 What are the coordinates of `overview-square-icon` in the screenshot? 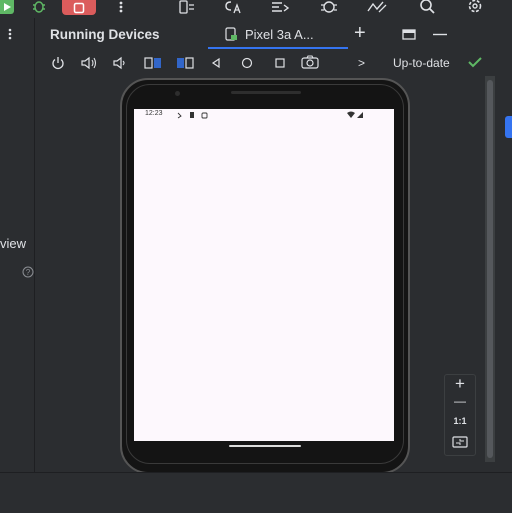 It's located at (280, 63).